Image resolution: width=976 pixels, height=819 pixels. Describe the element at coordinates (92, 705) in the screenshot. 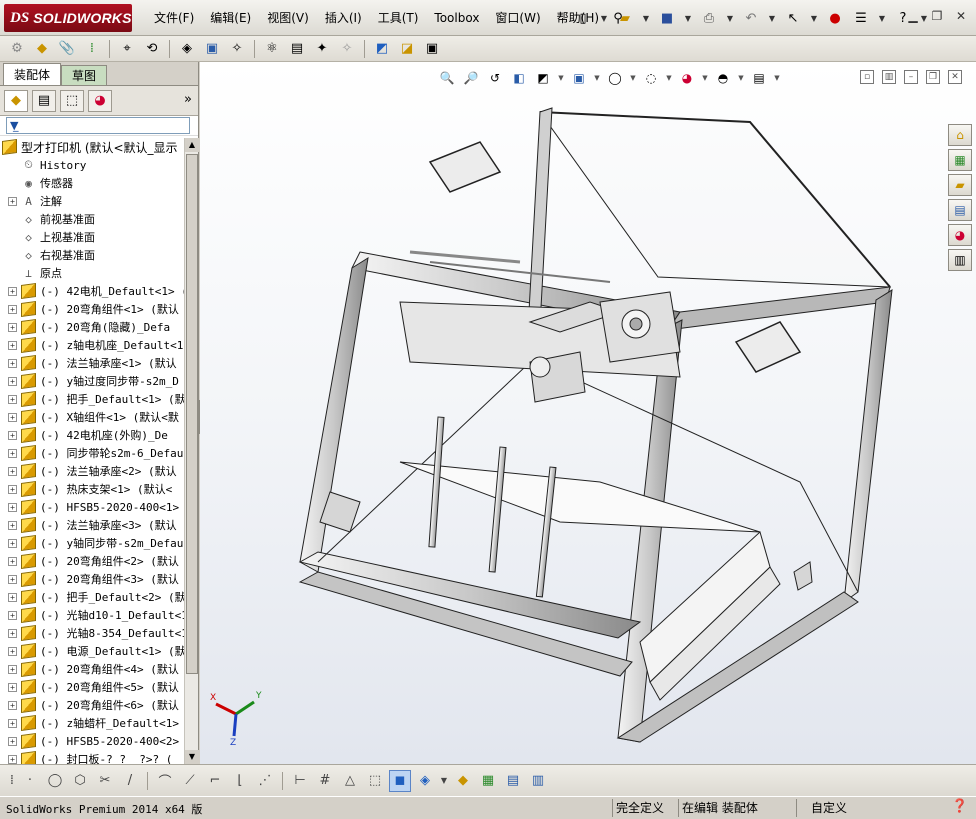

I see `tree-item: + (-) 20弯角组件<6> (默认` at that location.